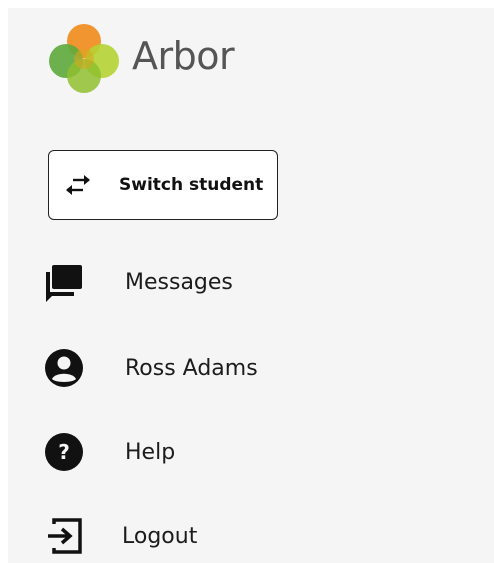 The image size is (494, 563). What do you see at coordinates (183, 56) in the screenshot?
I see `arbor-logo-text: Arbor` at bounding box center [183, 56].